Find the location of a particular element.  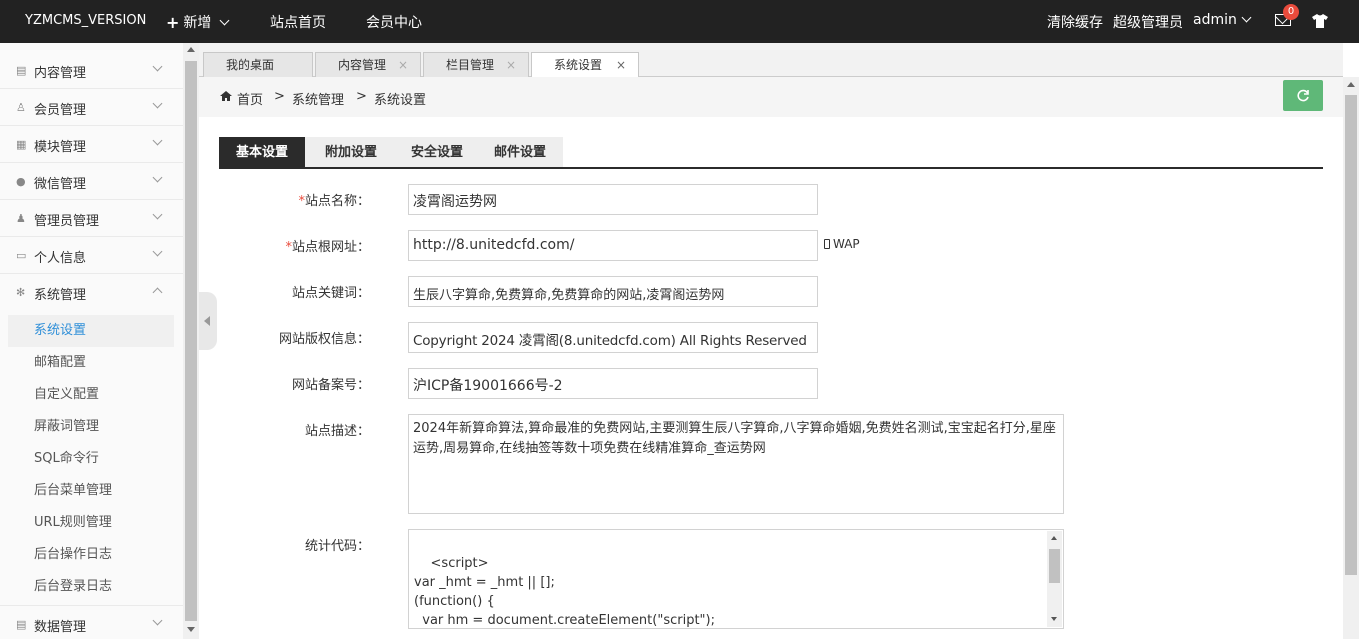

site-home-link: 站点首页 is located at coordinates (298, 22).